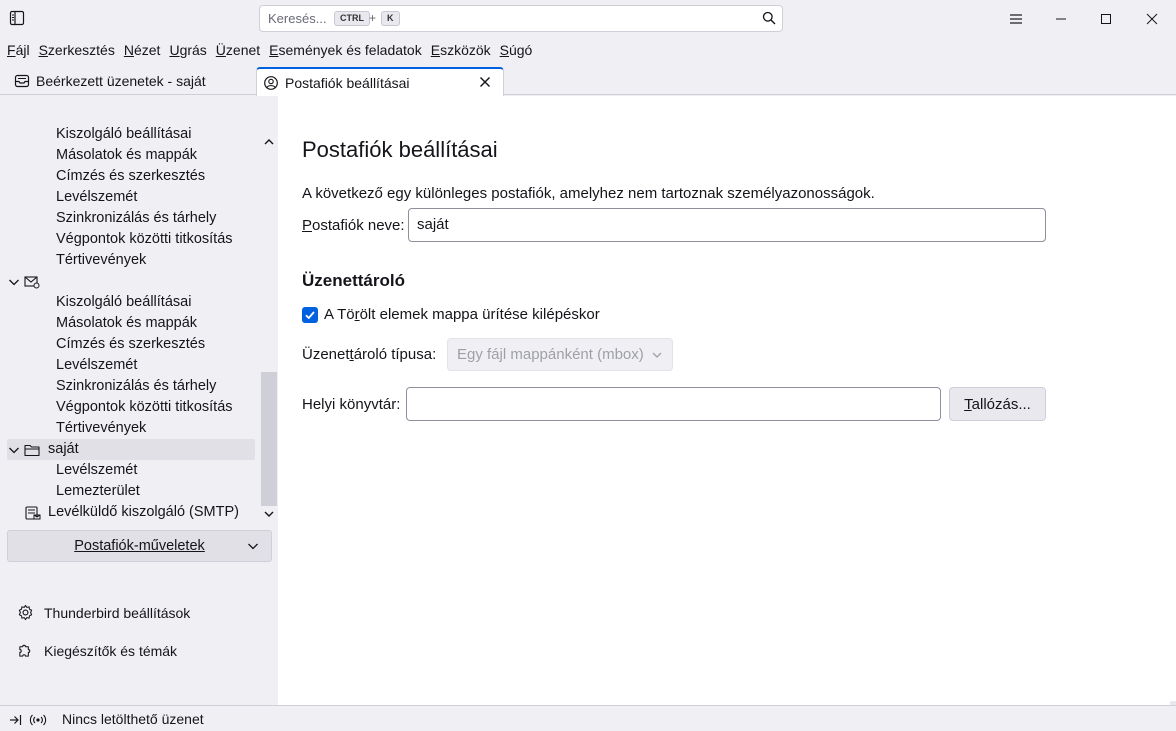  I want to click on tree-item-label: Tértivevények, so click(101, 428).